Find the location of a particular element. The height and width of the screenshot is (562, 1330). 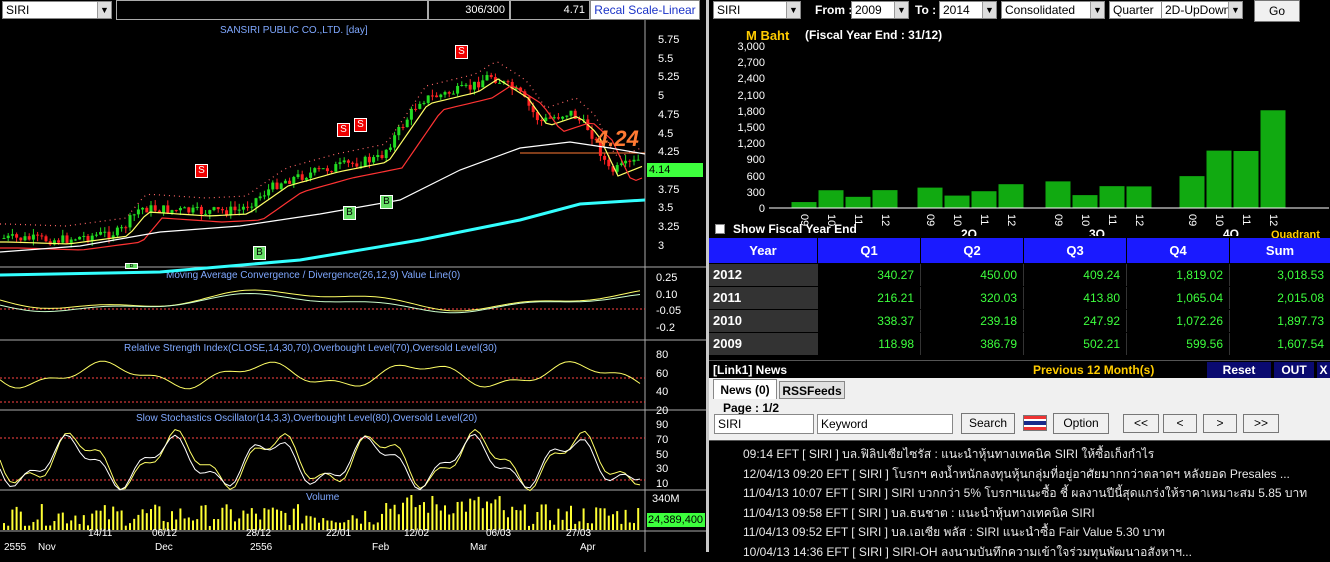

table-row: 2011 216.21 320.03 413.80 1,065.04 2,015.08 is located at coordinates (1019, 297).